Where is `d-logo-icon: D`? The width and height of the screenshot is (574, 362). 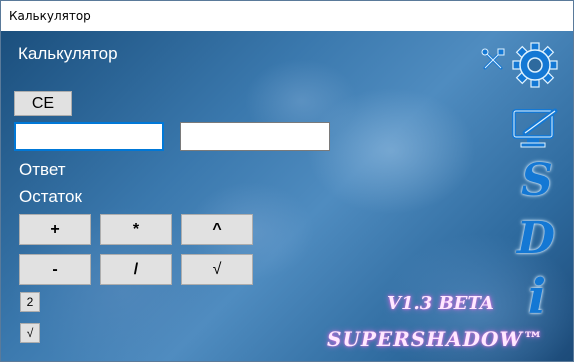 d-logo-icon: D is located at coordinates (536, 238).